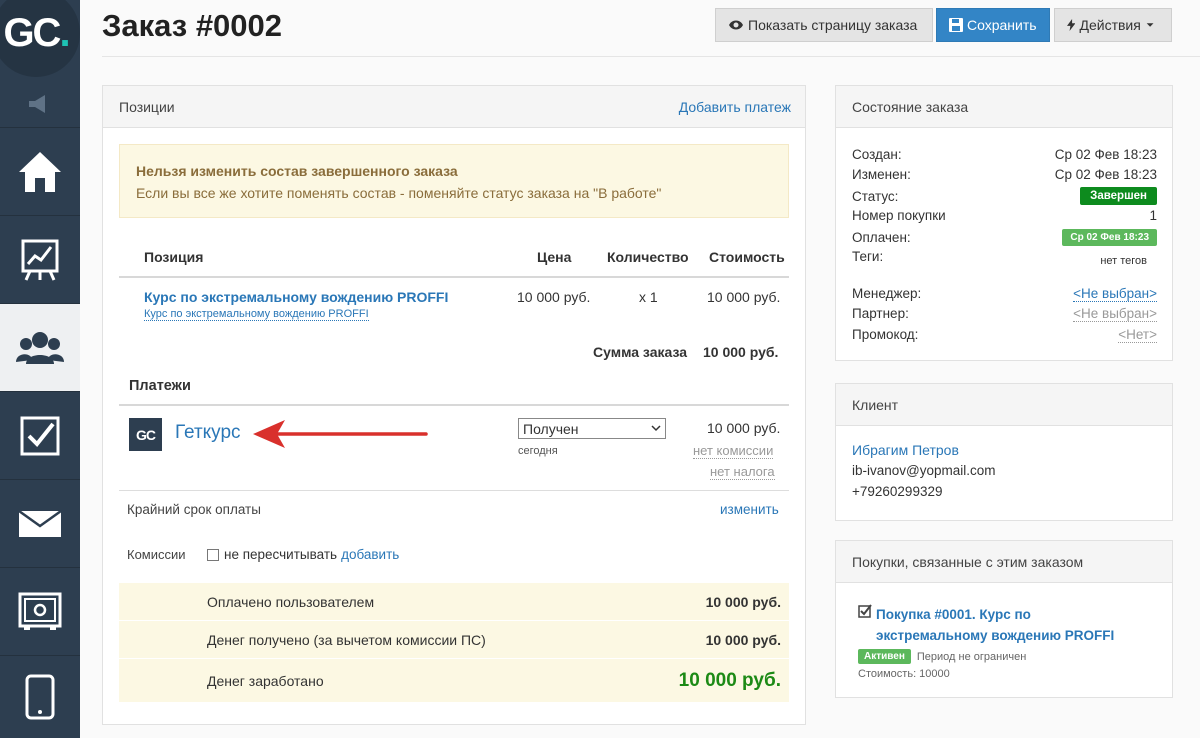 Image resolution: width=1200 pixels, height=738 pixels. I want to click on sidebar-item-users, so click(40, 348).